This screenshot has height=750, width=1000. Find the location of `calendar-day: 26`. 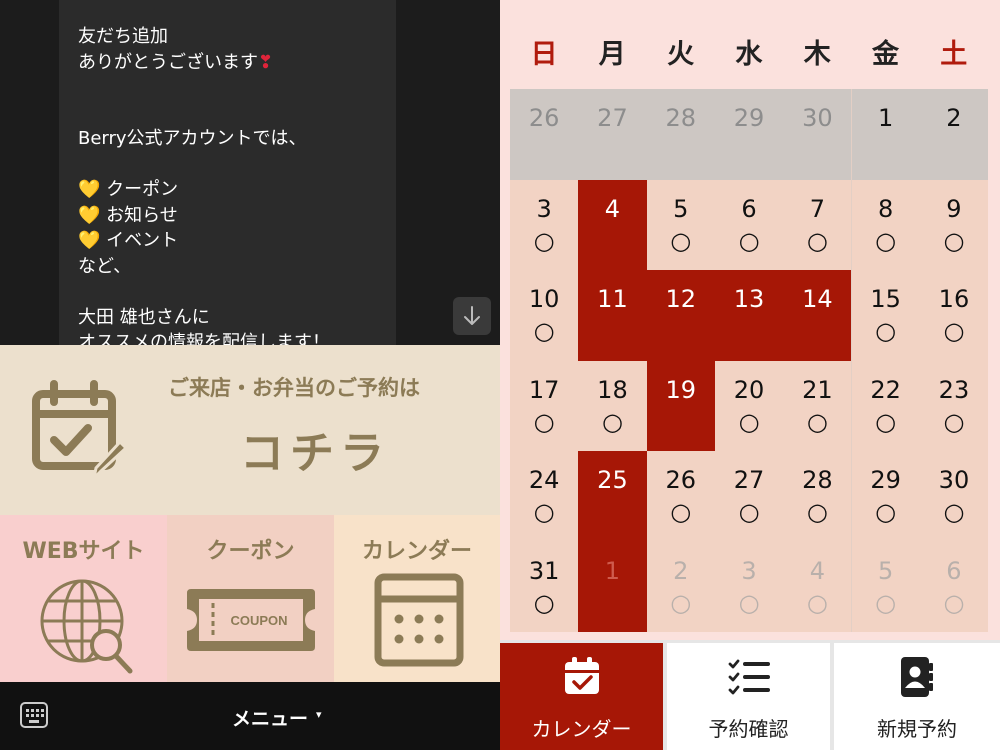

calendar-day: 26 is located at coordinates (544, 134).